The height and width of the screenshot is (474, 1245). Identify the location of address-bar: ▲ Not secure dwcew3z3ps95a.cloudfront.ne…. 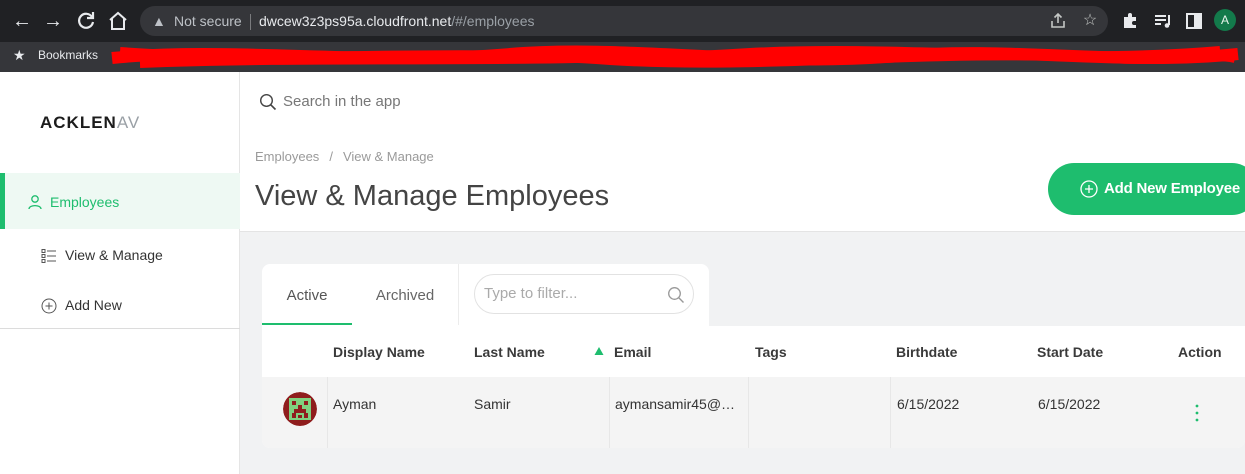
(624, 21).